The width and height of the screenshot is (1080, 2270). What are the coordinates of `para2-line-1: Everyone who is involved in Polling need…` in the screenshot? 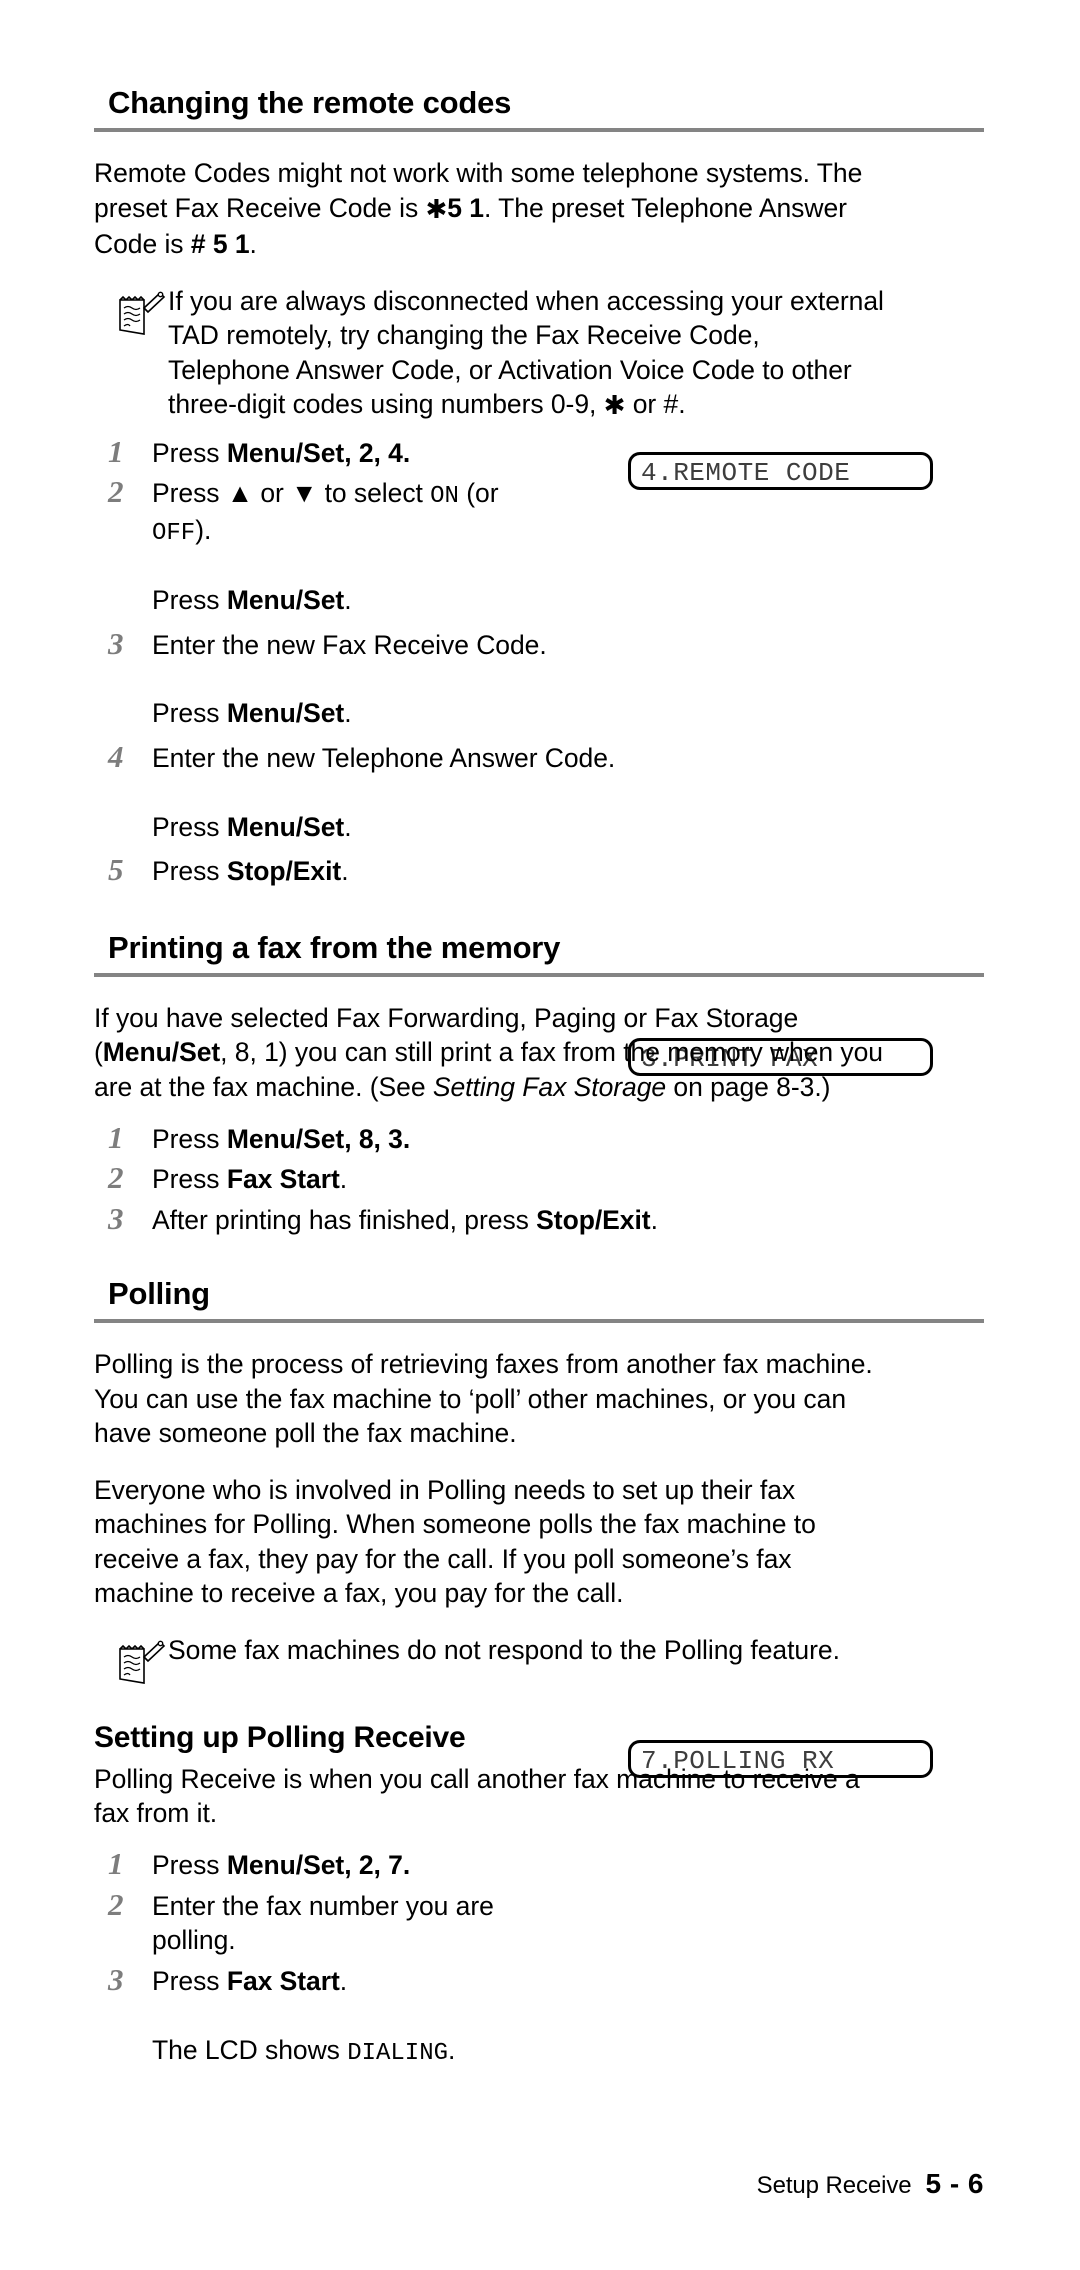 It's located at (445, 1489).